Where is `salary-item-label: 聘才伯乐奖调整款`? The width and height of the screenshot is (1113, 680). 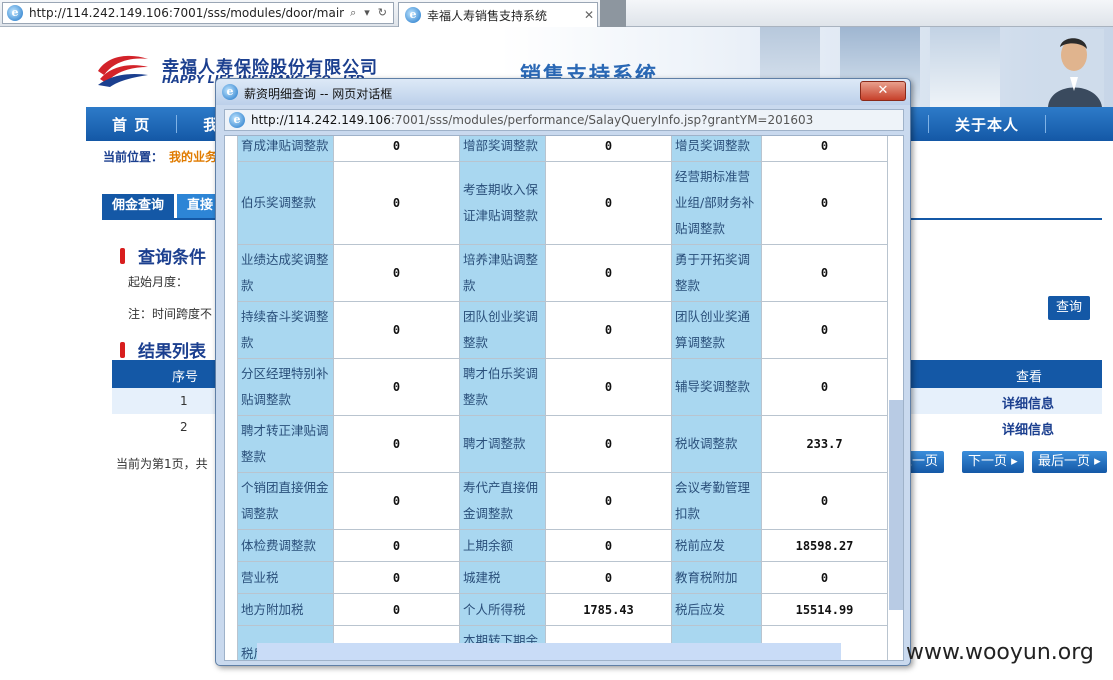 salary-item-label: 聘才伯乐奖调整款 is located at coordinates (502, 387).